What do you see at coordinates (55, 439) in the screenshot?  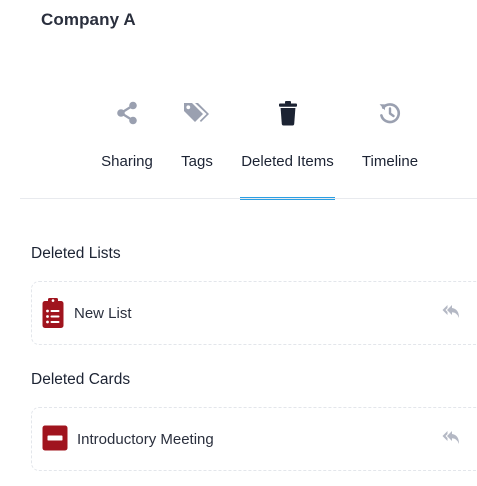 I see `minus-square-icon` at bounding box center [55, 439].